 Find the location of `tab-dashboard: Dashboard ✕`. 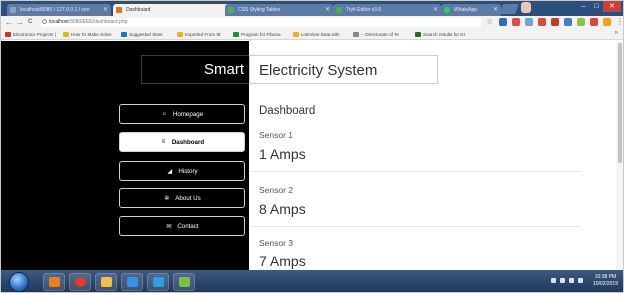

tab-dashboard: Dashboard ✕ is located at coordinates (174, 10).